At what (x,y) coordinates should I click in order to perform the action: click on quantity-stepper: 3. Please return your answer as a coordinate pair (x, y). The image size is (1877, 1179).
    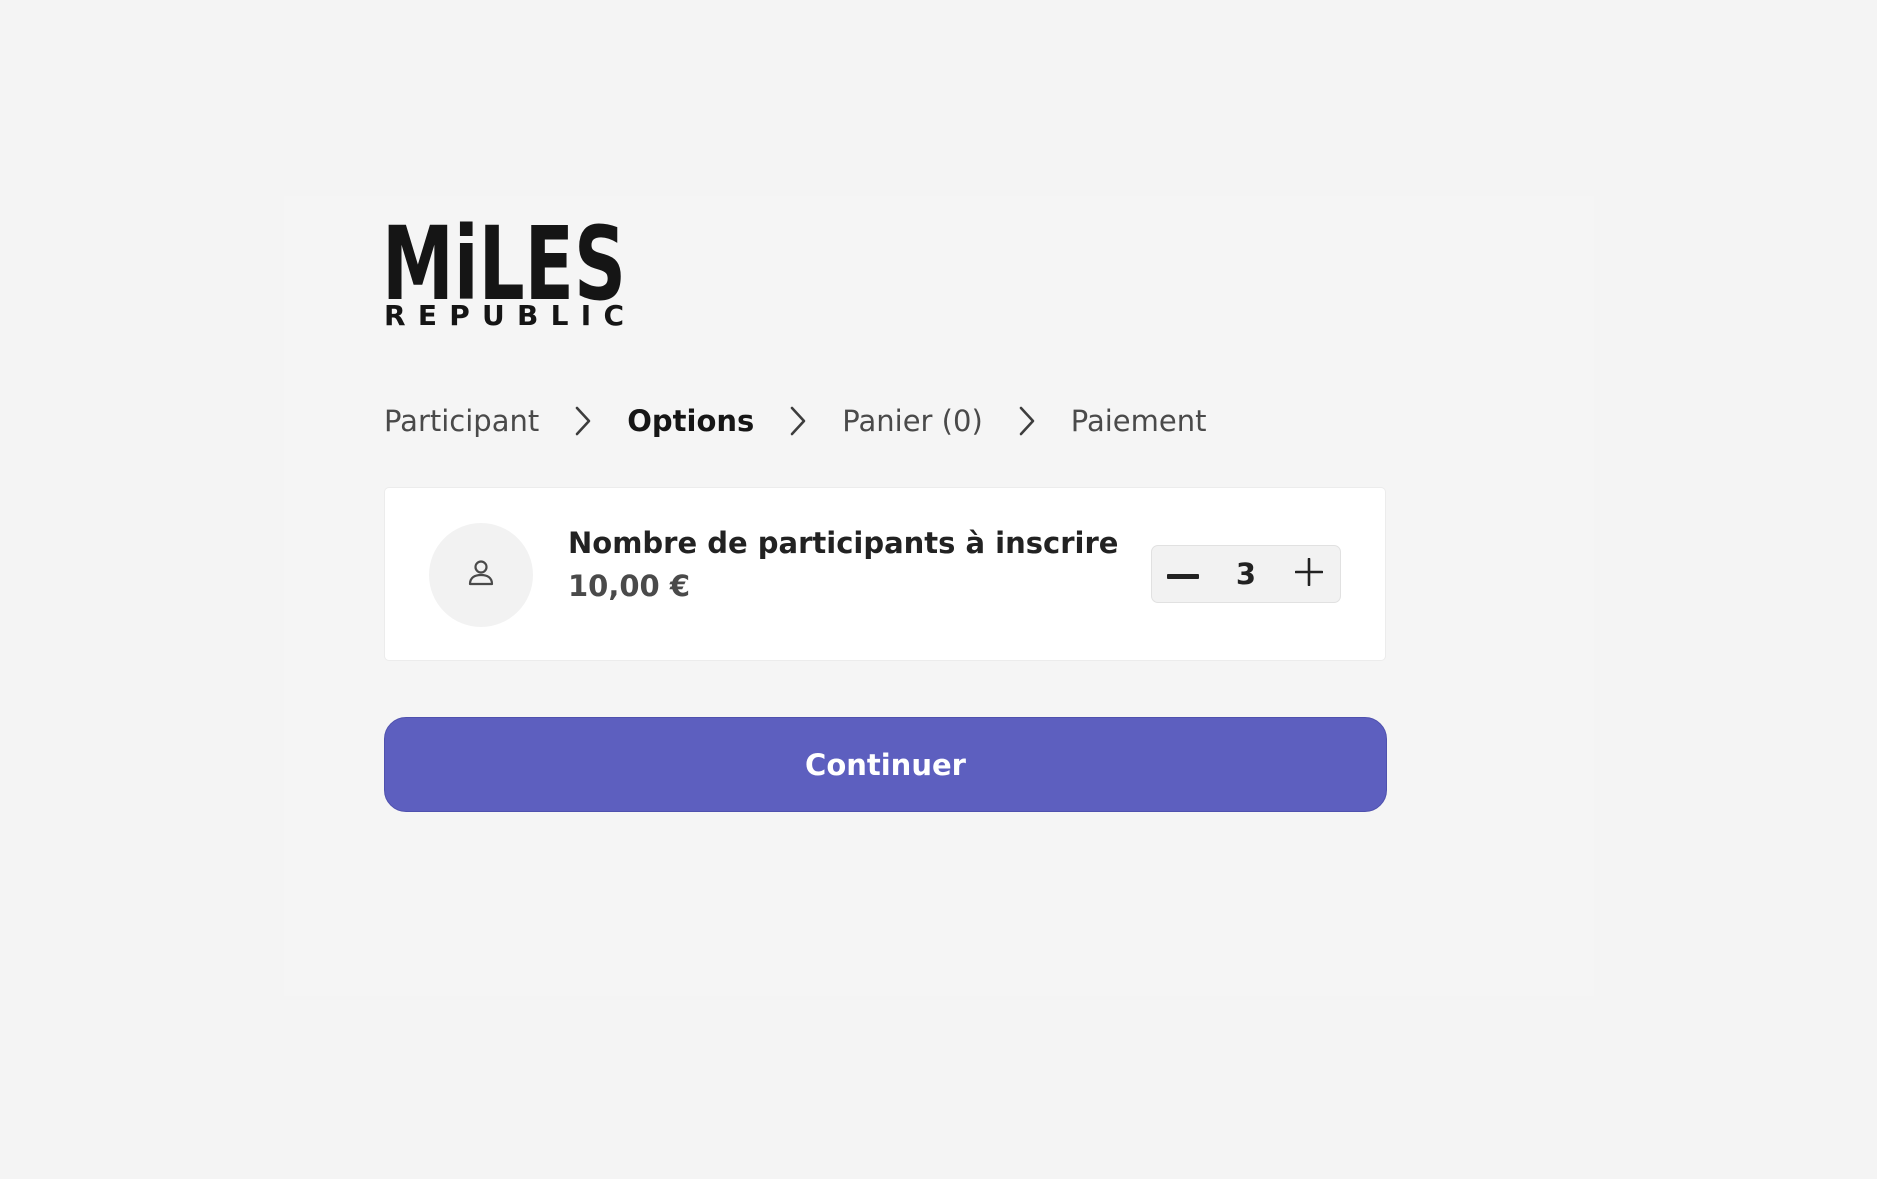
    Looking at the image, I should click on (1246, 574).